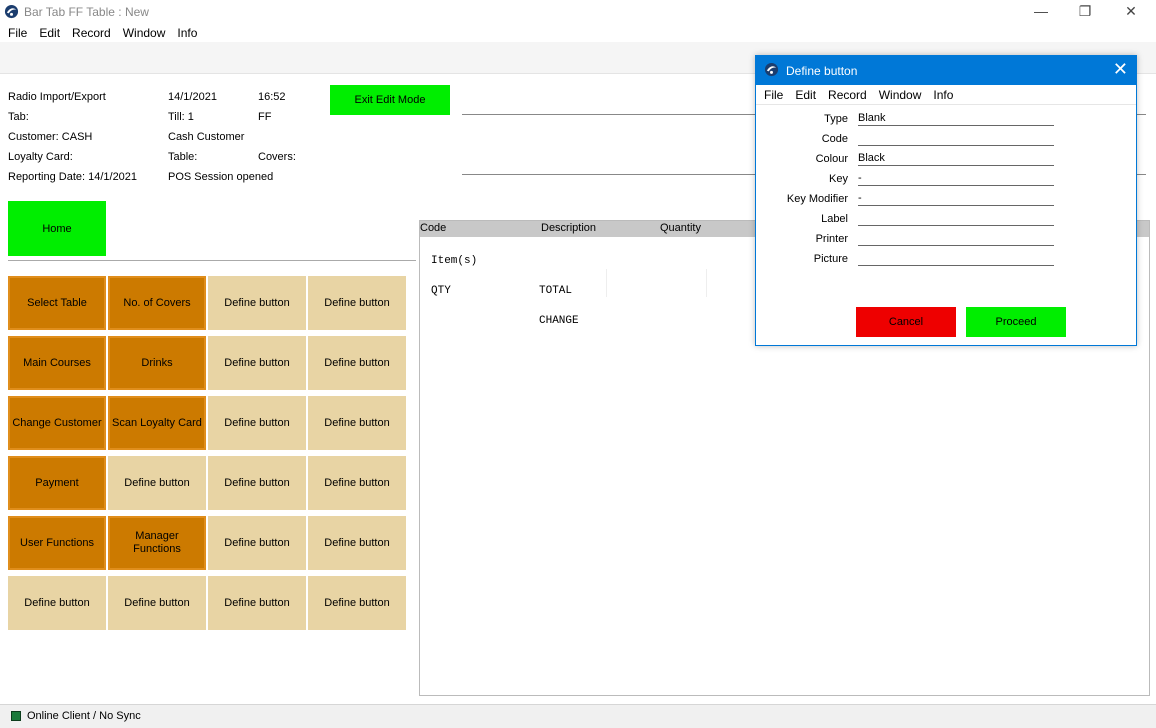 The image size is (1156, 728). What do you see at coordinates (192, 97) in the screenshot?
I see `transaction-date: 14/1/2021` at bounding box center [192, 97].